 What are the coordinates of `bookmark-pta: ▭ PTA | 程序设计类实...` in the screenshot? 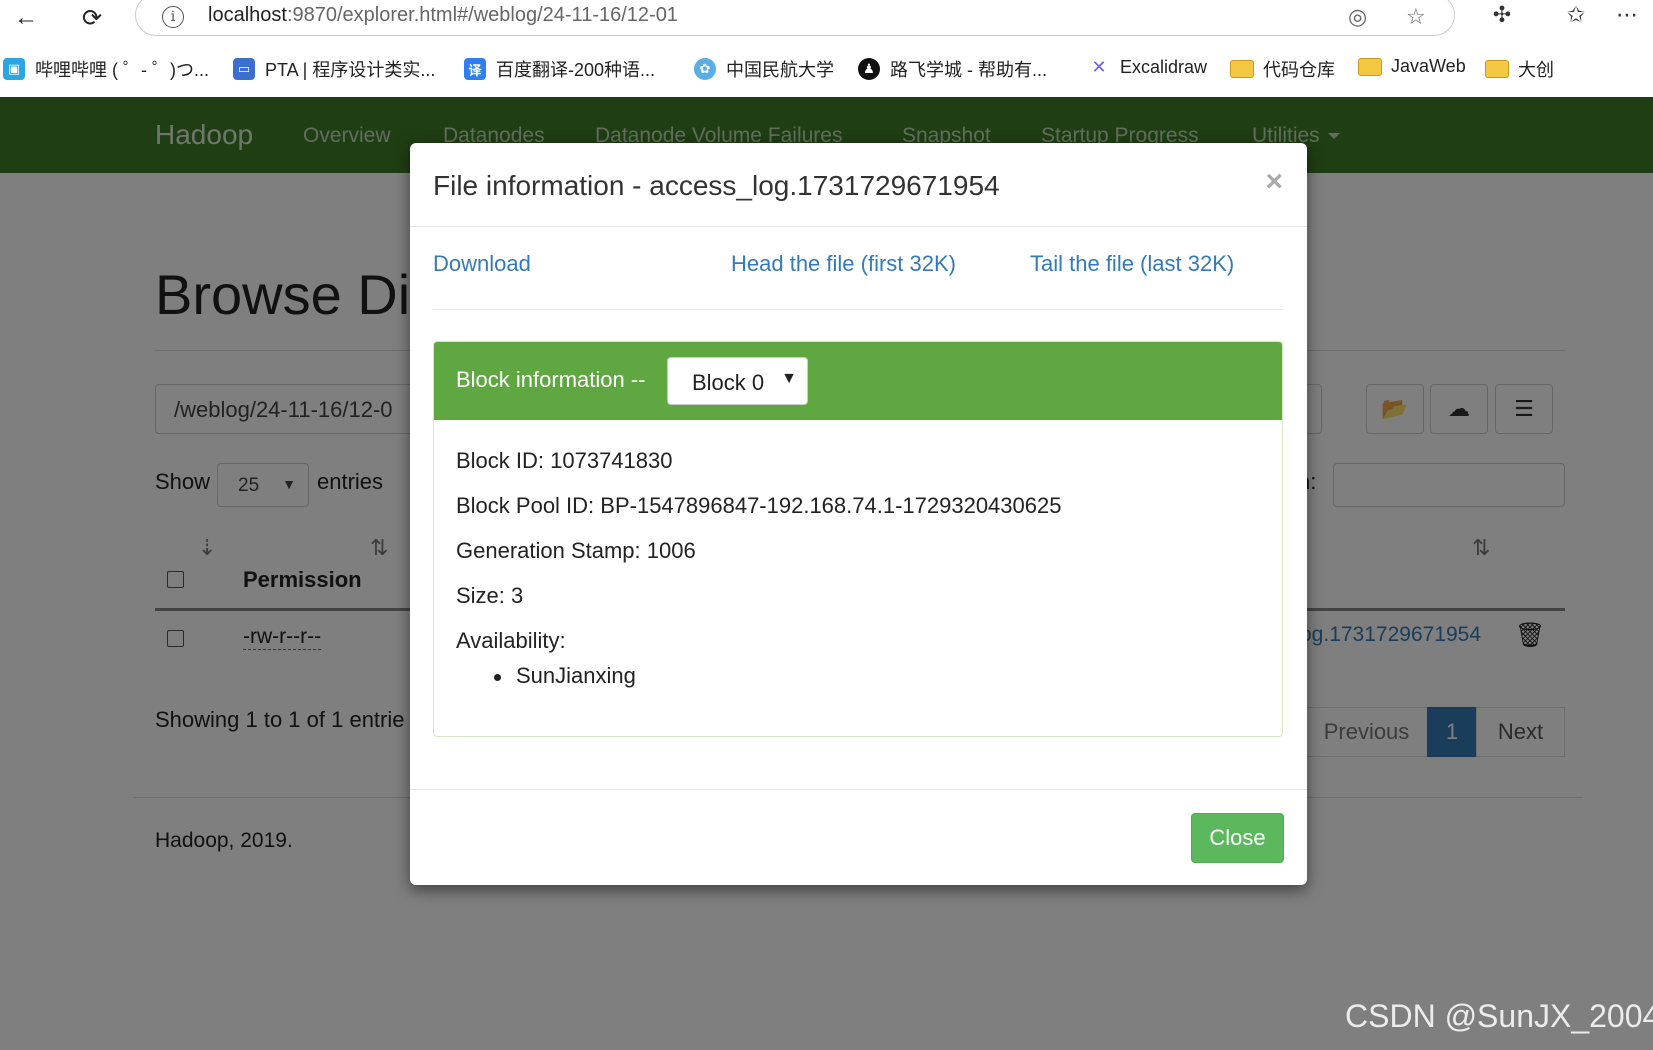 It's located at (334, 69).